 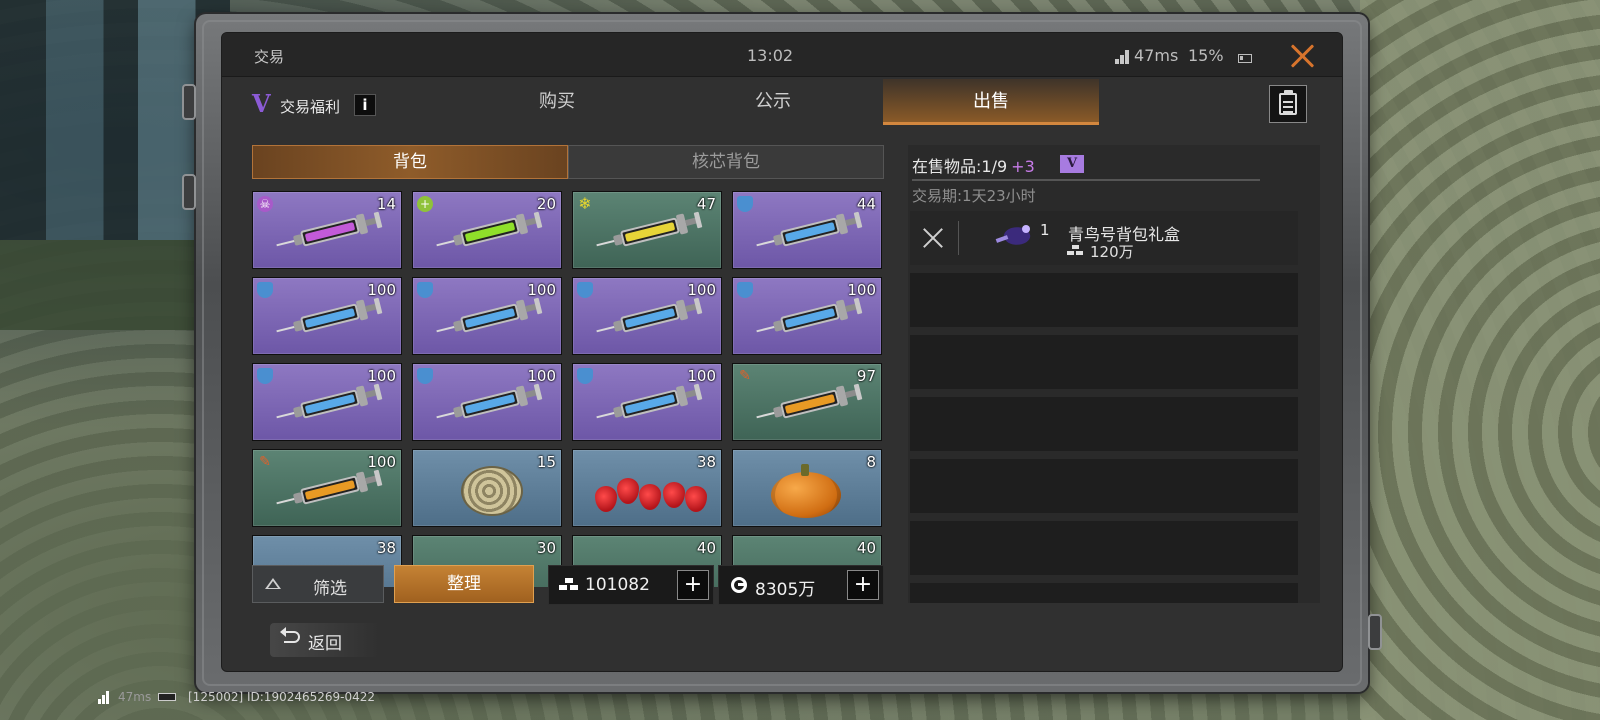 I want to click on gold-bars-icon, so click(x=569, y=585).